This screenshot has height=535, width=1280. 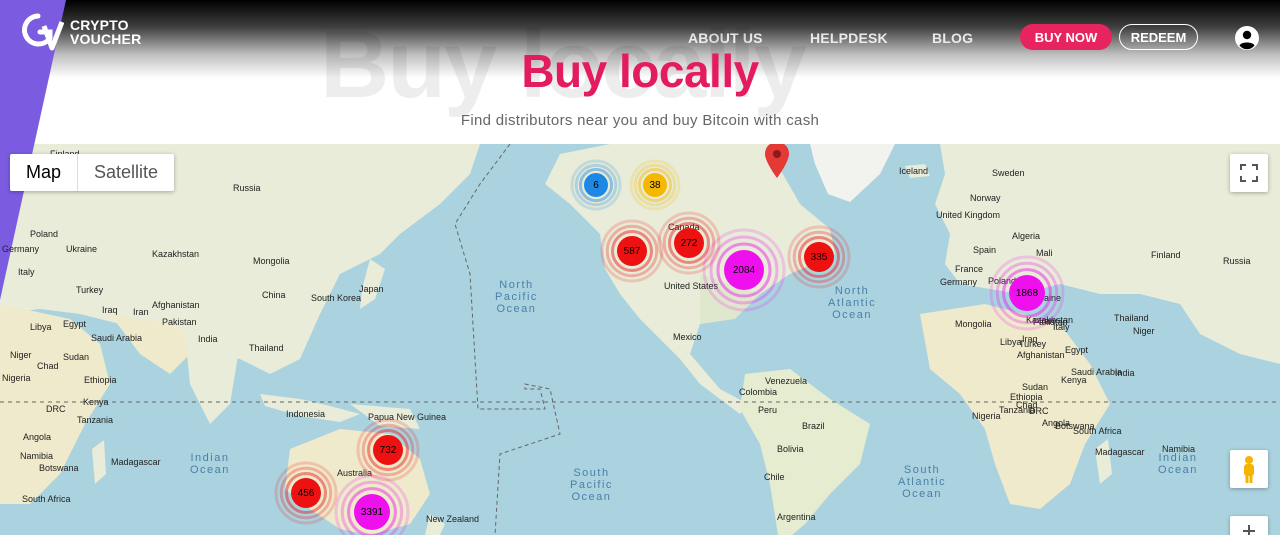 I want to click on zoom-in-button, so click(x=1249, y=525).